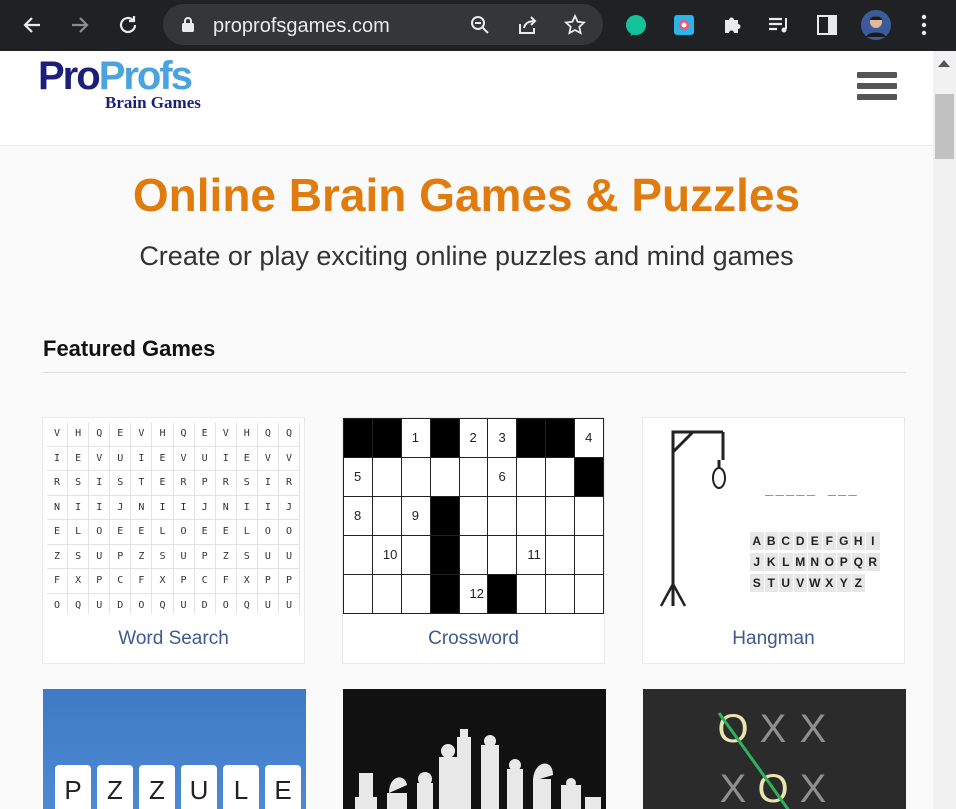 Image resolution: width=956 pixels, height=809 pixels. I want to click on extension-grammarly, so click(636, 25).